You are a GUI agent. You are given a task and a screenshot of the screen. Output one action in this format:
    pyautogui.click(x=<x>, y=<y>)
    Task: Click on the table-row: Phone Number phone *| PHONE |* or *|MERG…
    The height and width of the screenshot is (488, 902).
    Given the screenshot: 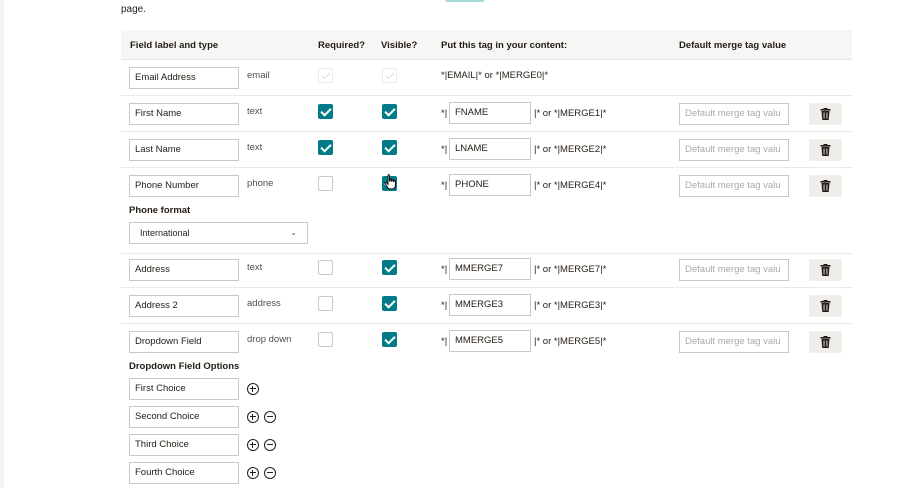 What is the action you would take?
    pyautogui.click(x=486, y=211)
    